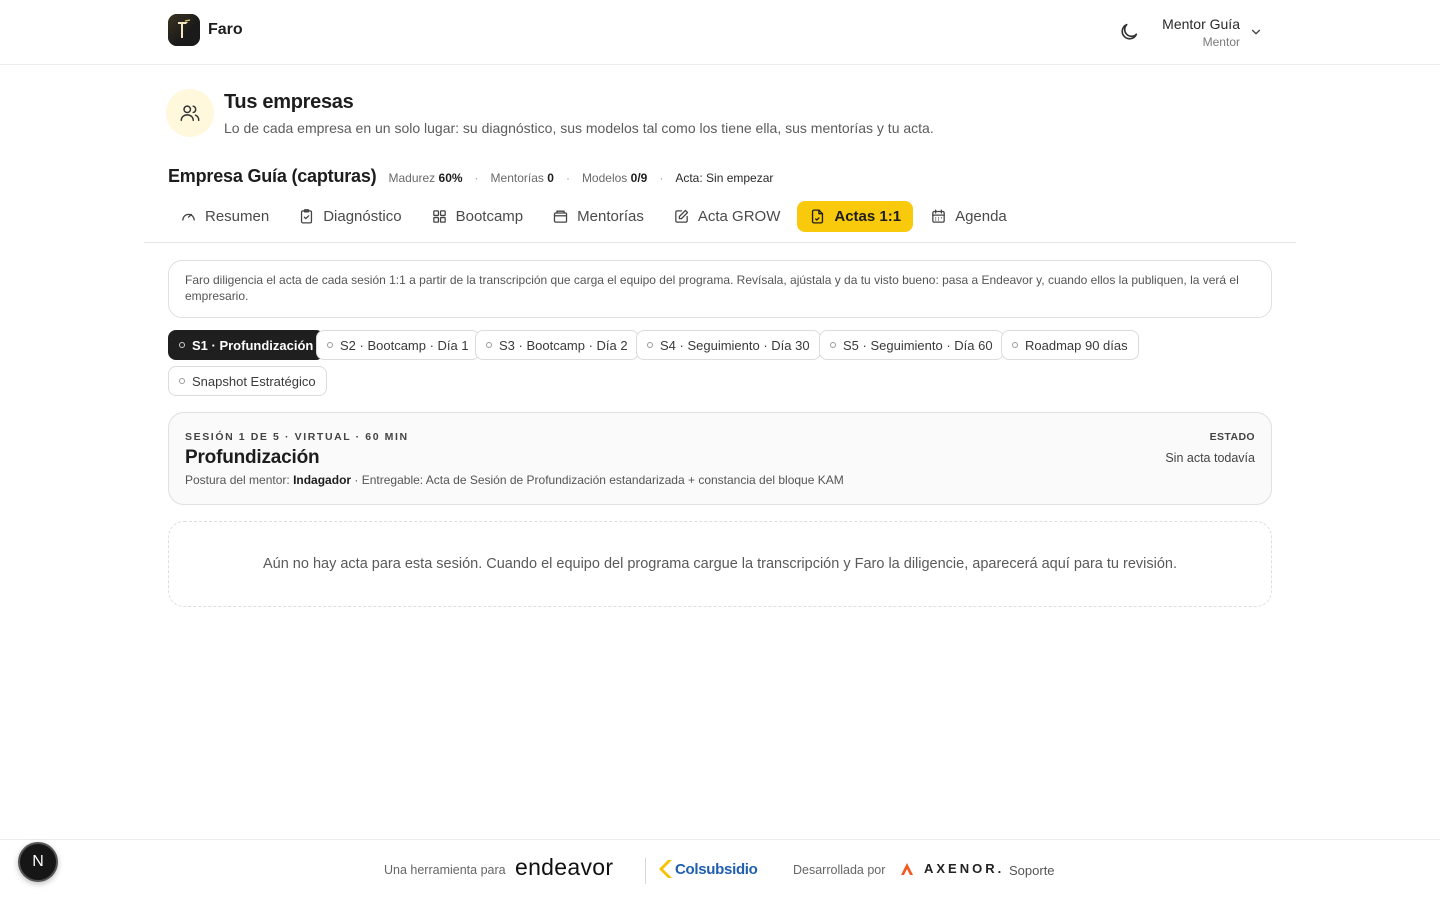  What do you see at coordinates (1210, 458) in the screenshot?
I see `status-value: Sin acta todavía` at bounding box center [1210, 458].